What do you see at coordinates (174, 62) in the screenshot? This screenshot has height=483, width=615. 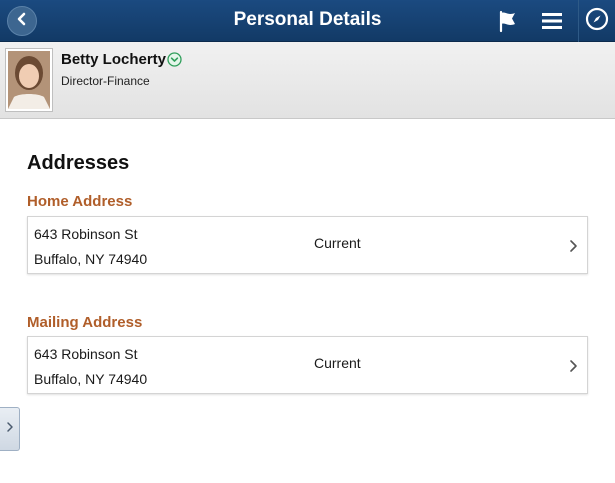 I see `chevron-down-circle-icon` at bounding box center [174, 62].